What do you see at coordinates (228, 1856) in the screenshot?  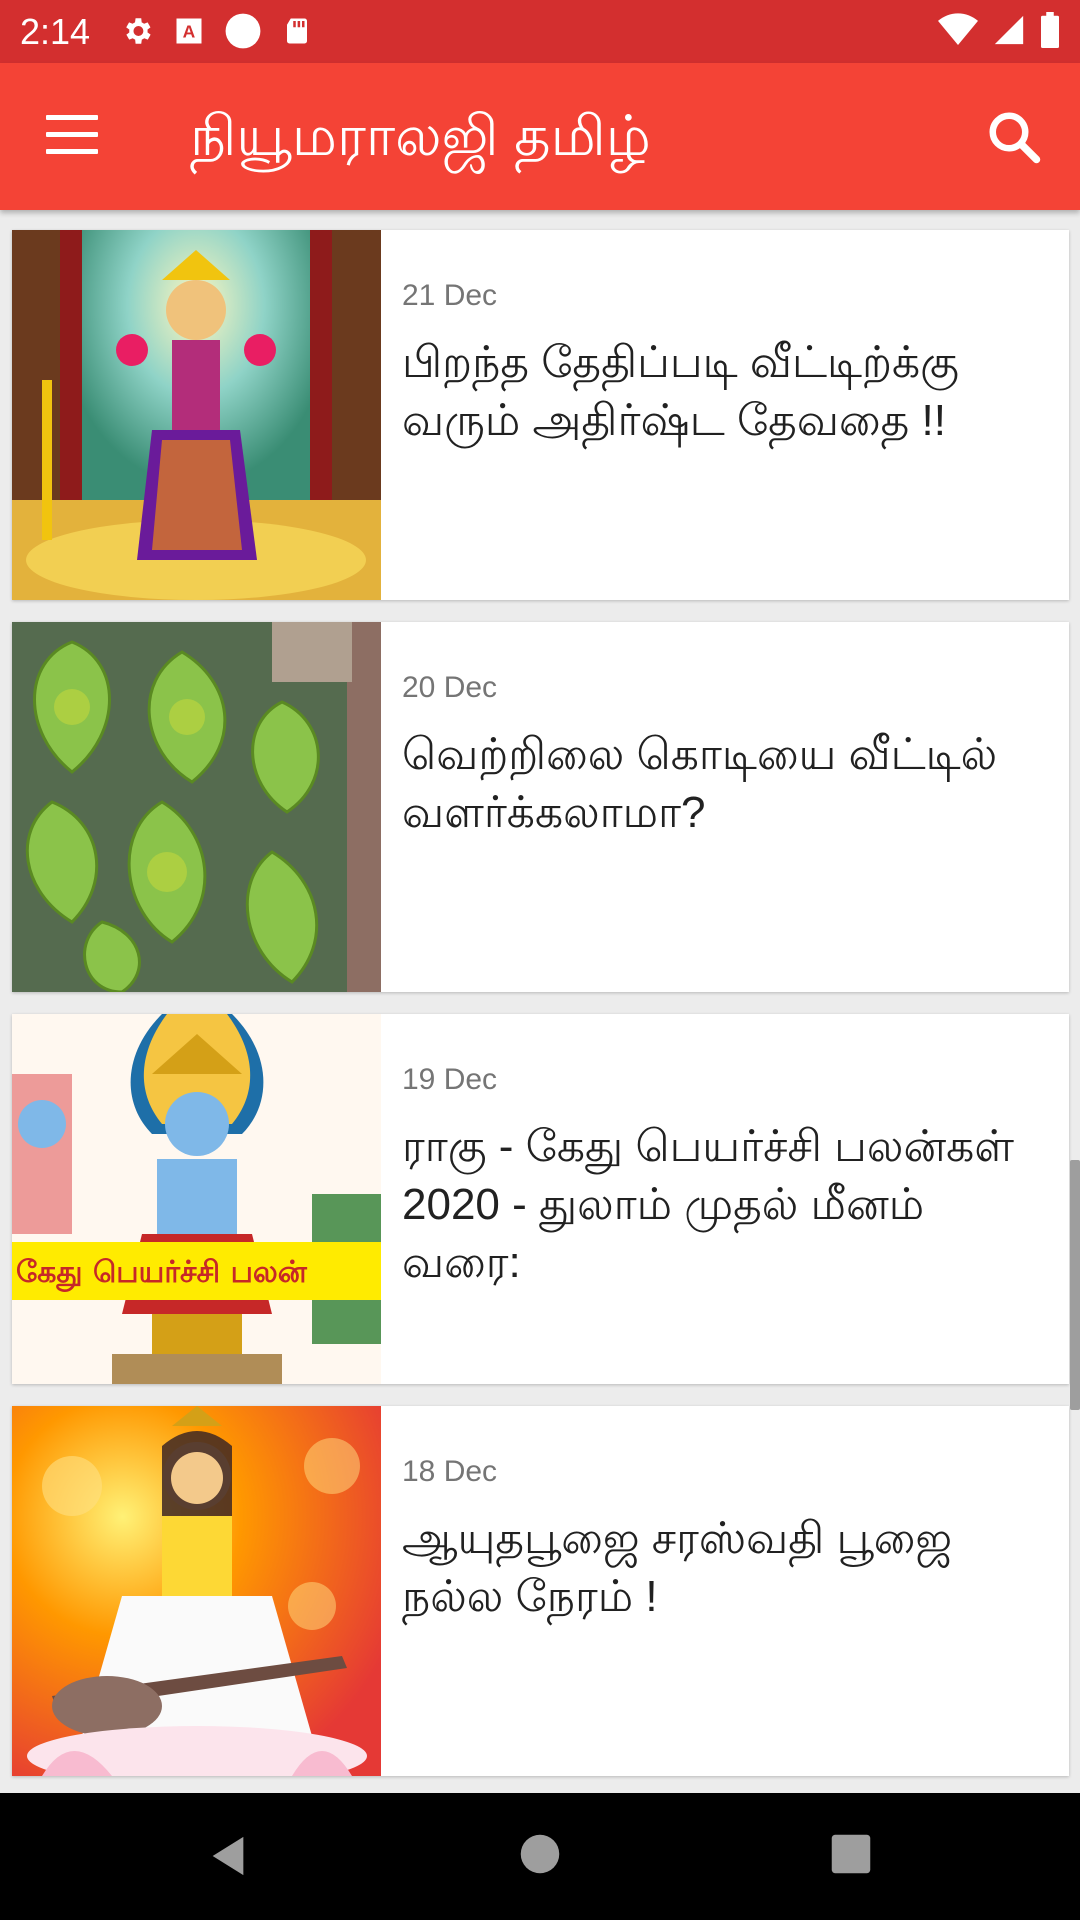 I see `back-icon` at bounding box center [228, 1856].